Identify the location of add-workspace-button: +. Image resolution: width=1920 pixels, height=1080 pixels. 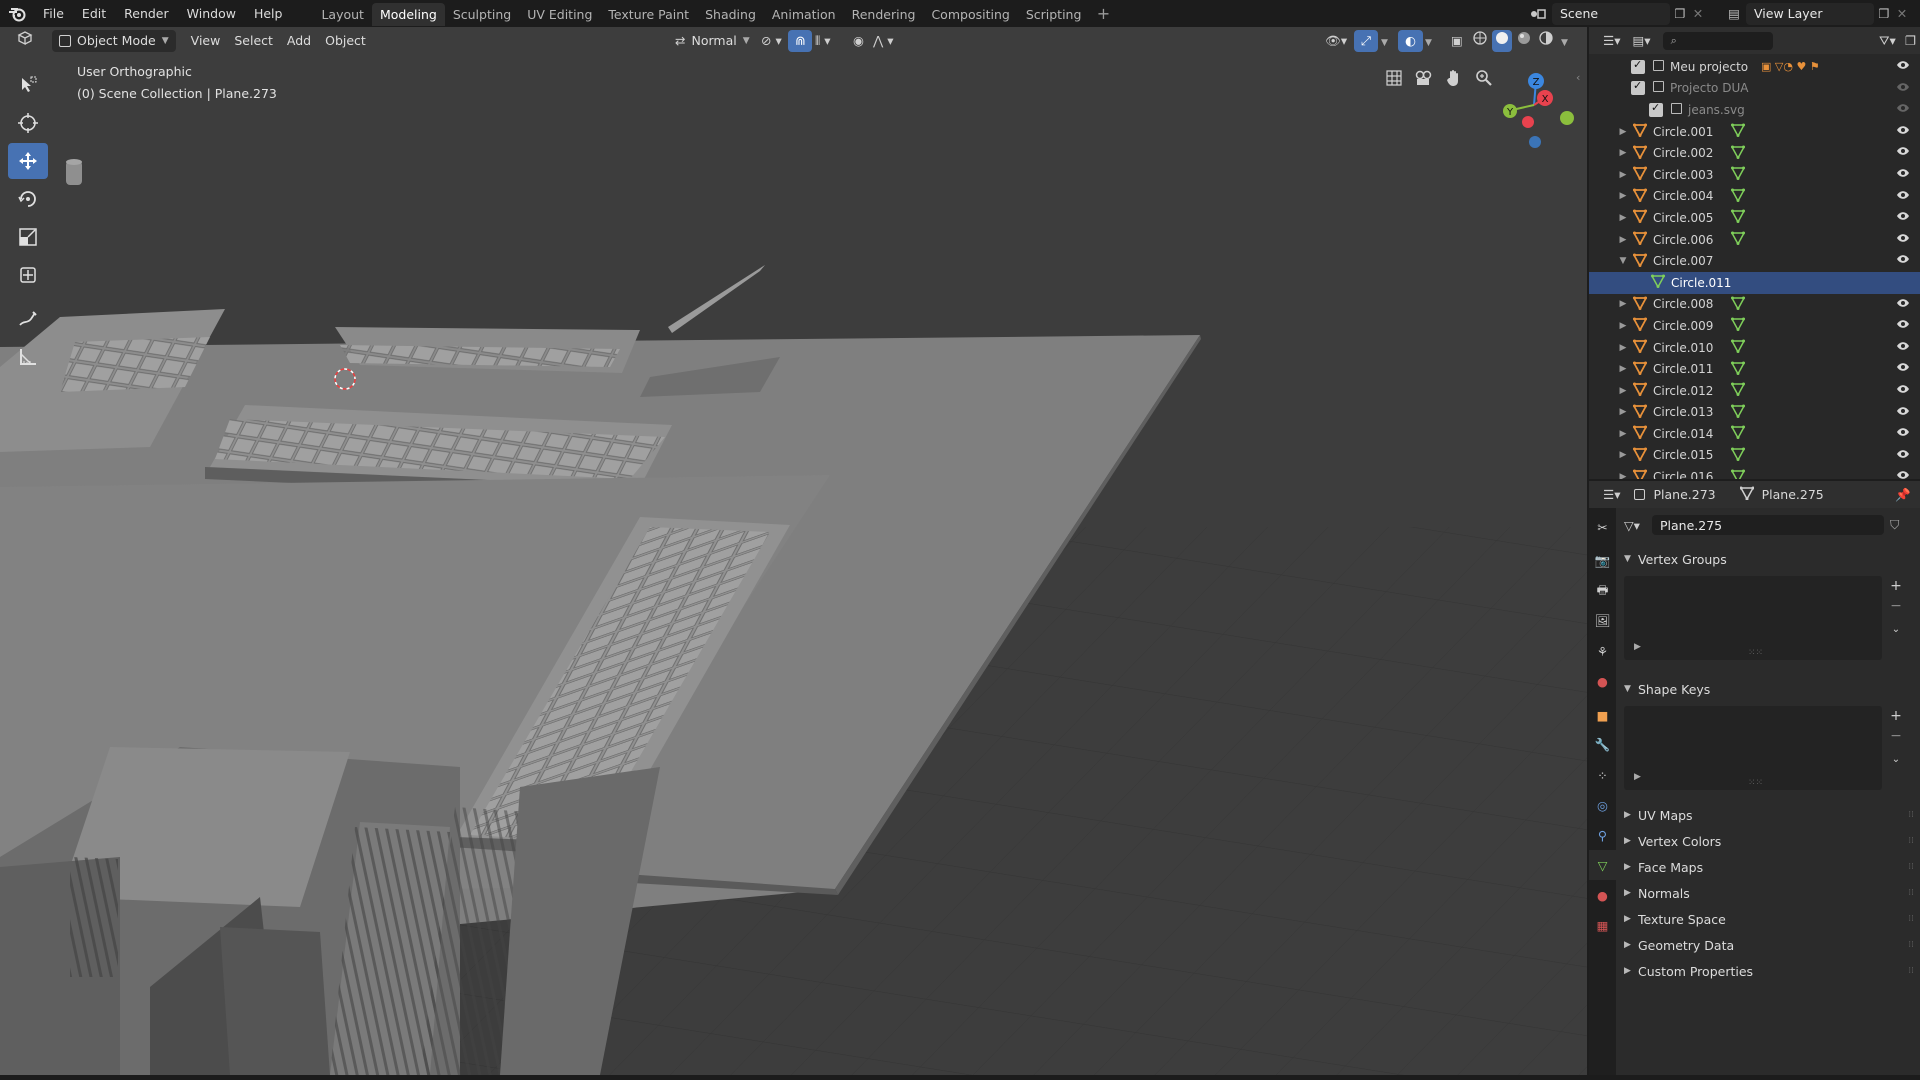
(1103, 14).